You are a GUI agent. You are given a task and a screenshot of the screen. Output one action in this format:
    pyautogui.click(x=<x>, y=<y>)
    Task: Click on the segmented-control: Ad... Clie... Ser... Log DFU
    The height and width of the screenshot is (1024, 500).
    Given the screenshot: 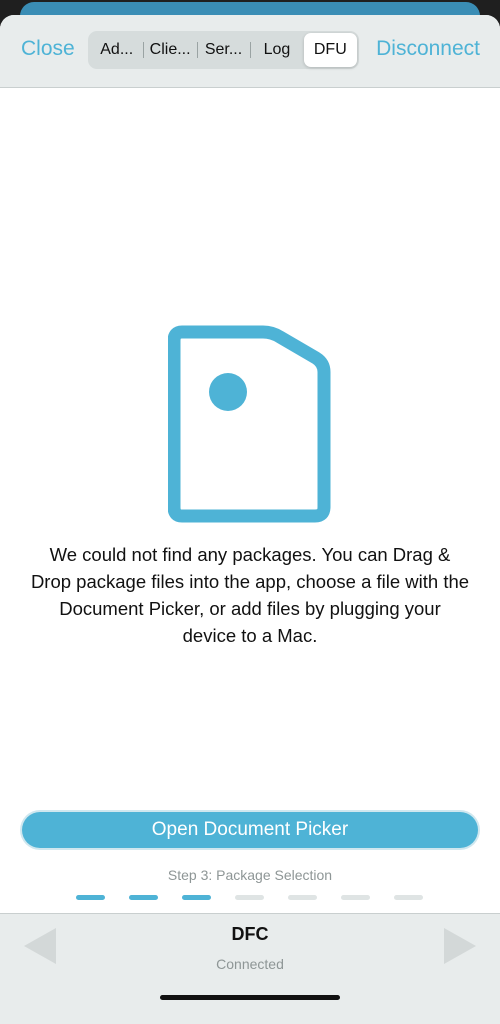 What is the action you would take?
    pyautogui.click(x=223, y=50)
    